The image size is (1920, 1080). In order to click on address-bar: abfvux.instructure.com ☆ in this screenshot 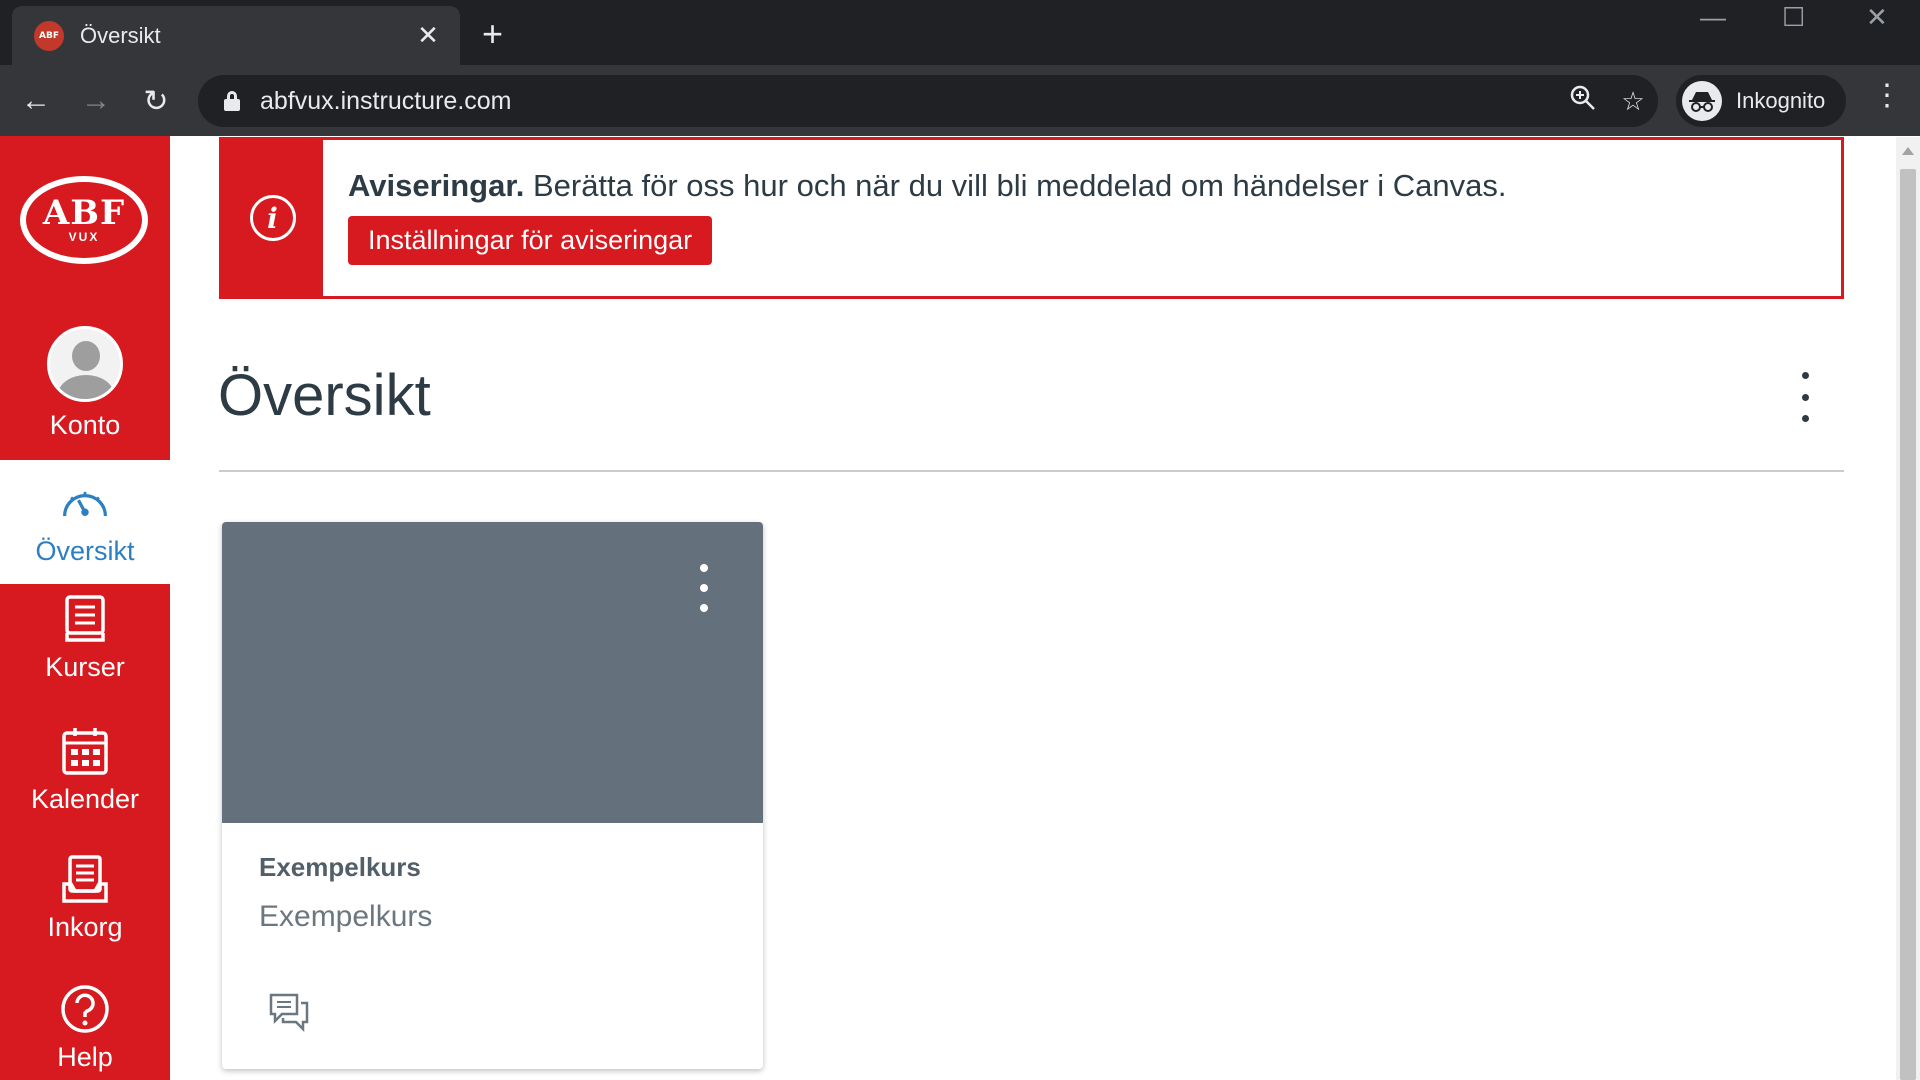, I will do `click(928, 101)`.